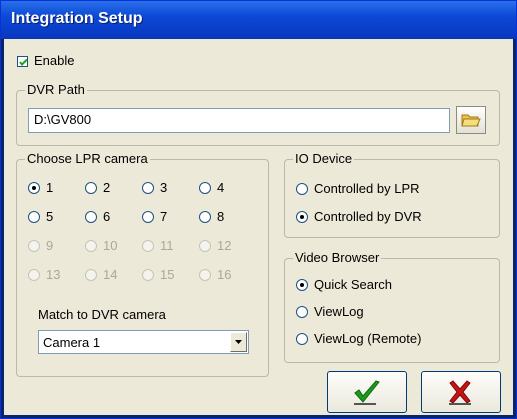  Describe the element at coordinates (353, 284) in the screenshot. I see `video-browser-option-1-label: Quick Search` at that location.